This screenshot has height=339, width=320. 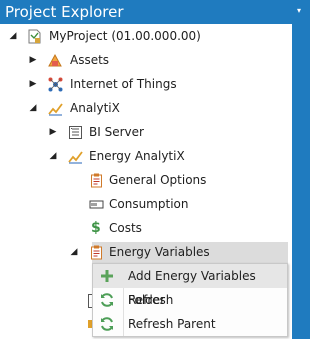 What do you see at coordinates (55, 60) in the screenshot?
I see `assets-icon` at bounding box center [55, 60].